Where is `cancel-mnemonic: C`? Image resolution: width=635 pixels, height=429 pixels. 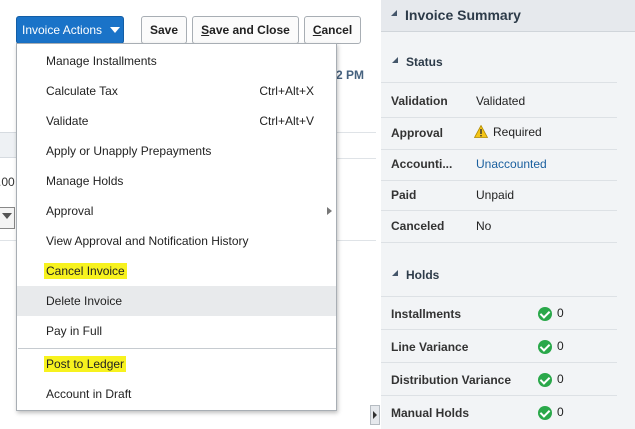
cancel-mnemonic: C is located at coordinates (317, 30).